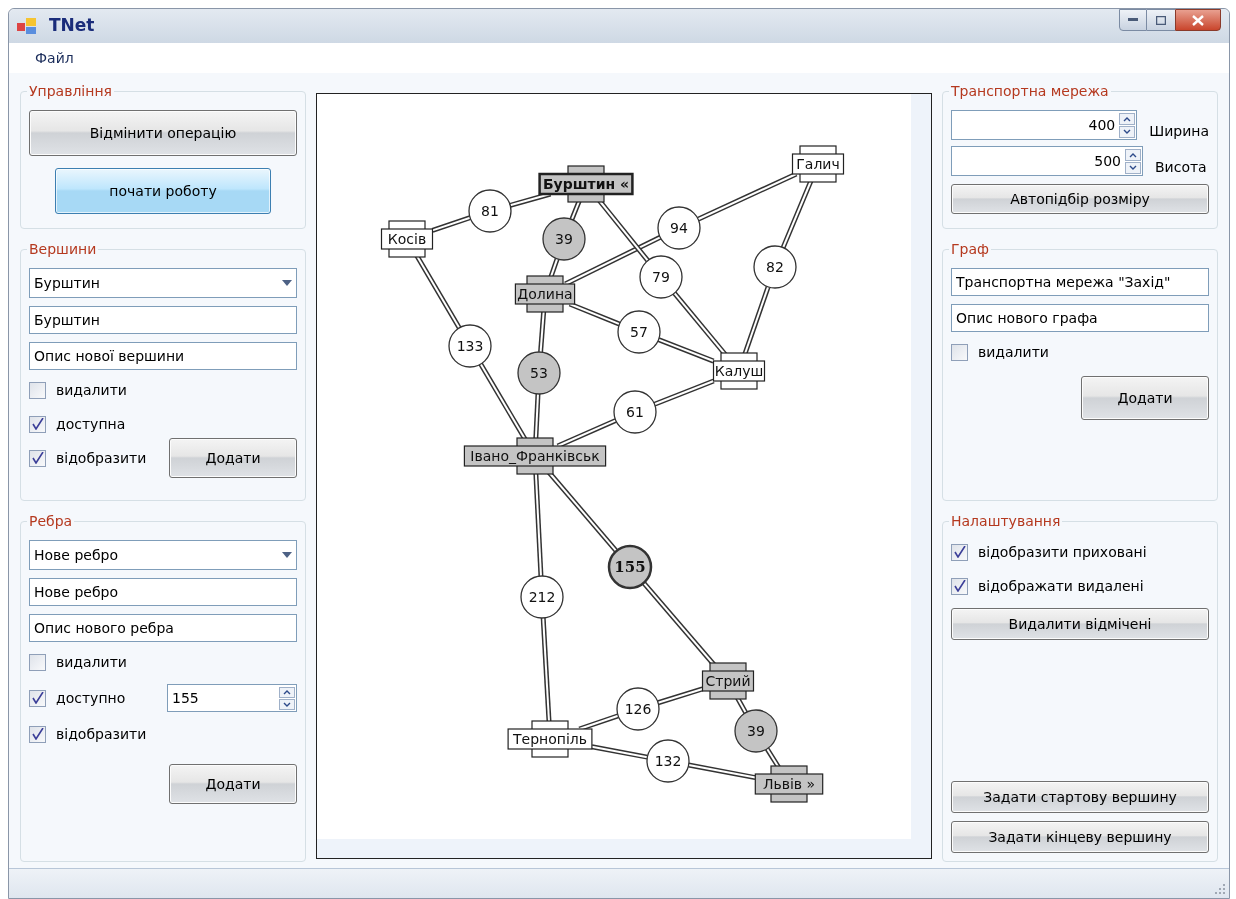 The height and width of the screenshot is (899, 1236). I want to click on name-field: Нове ребро, so click(163, 592).